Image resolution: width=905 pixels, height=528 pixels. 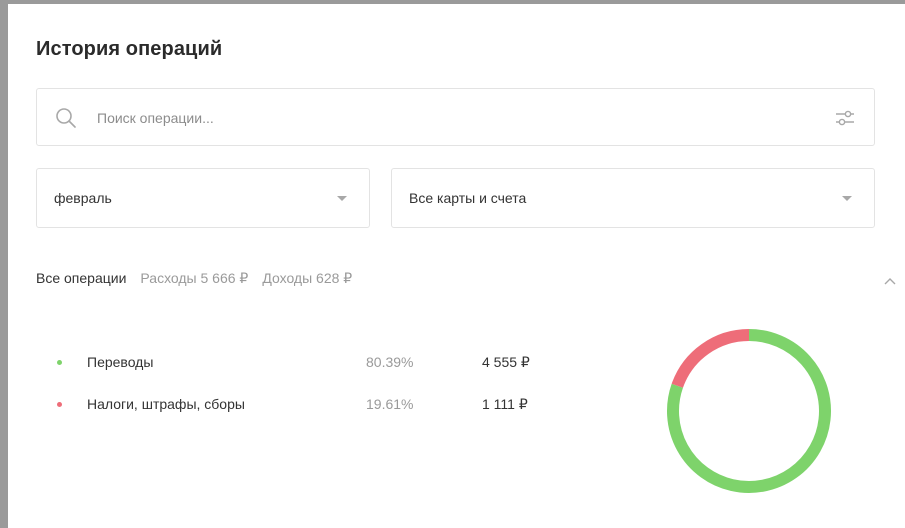 What do you see at coordinates (308, 417) in the screenshot?
I see `category-row: Налоги, штрафы, сборы 19.61% 1 111 ₽` at bounding box center [308, 417].